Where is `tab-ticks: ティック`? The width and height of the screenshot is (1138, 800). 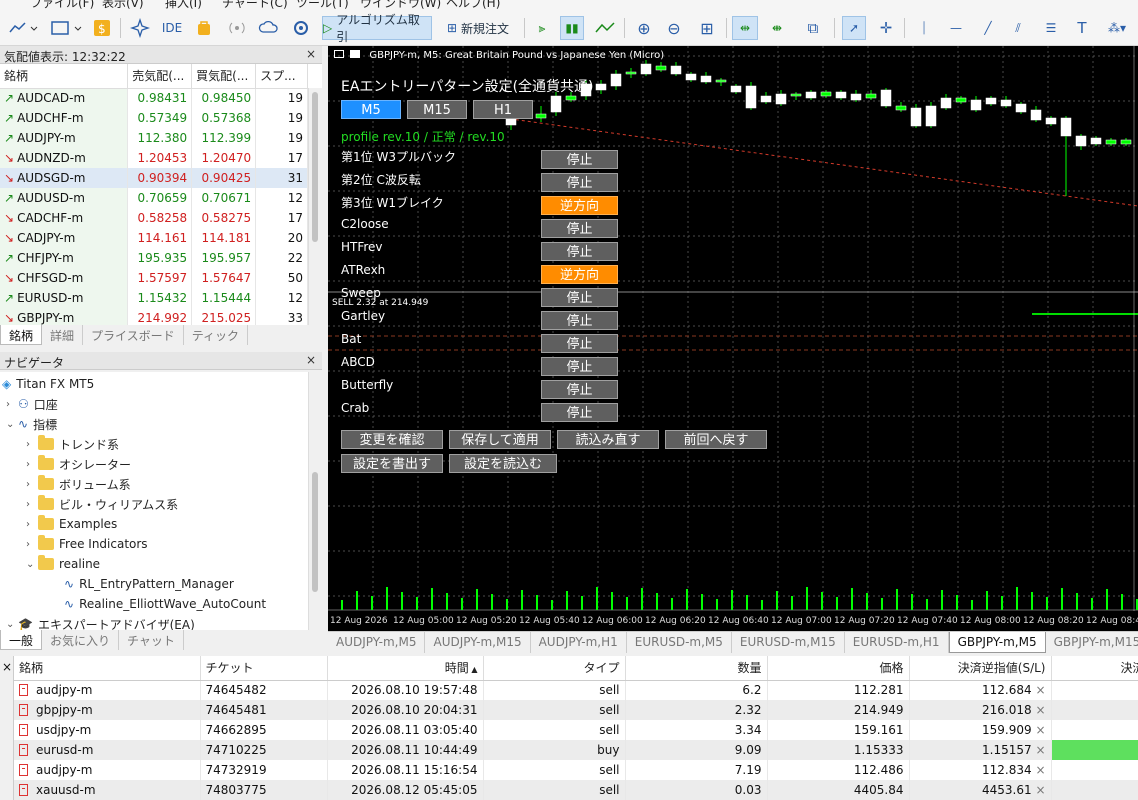
tab-ticks: ティック is located at coordinates (216, 335).